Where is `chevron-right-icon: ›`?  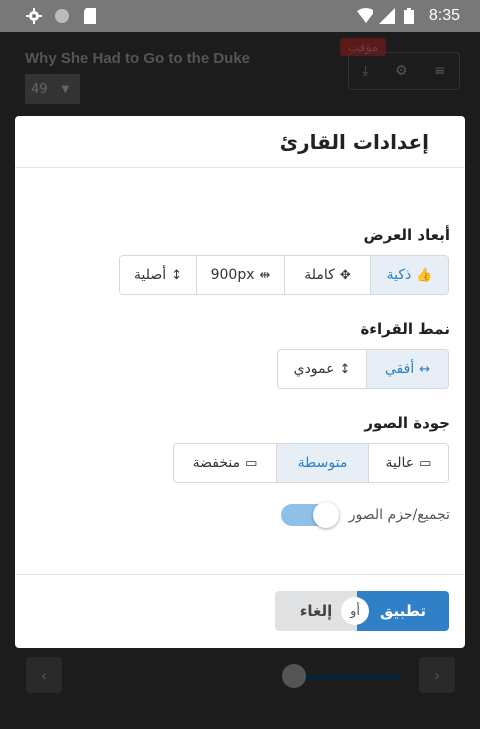
chevron-right-icon: › is located at coordinates (437, 675).